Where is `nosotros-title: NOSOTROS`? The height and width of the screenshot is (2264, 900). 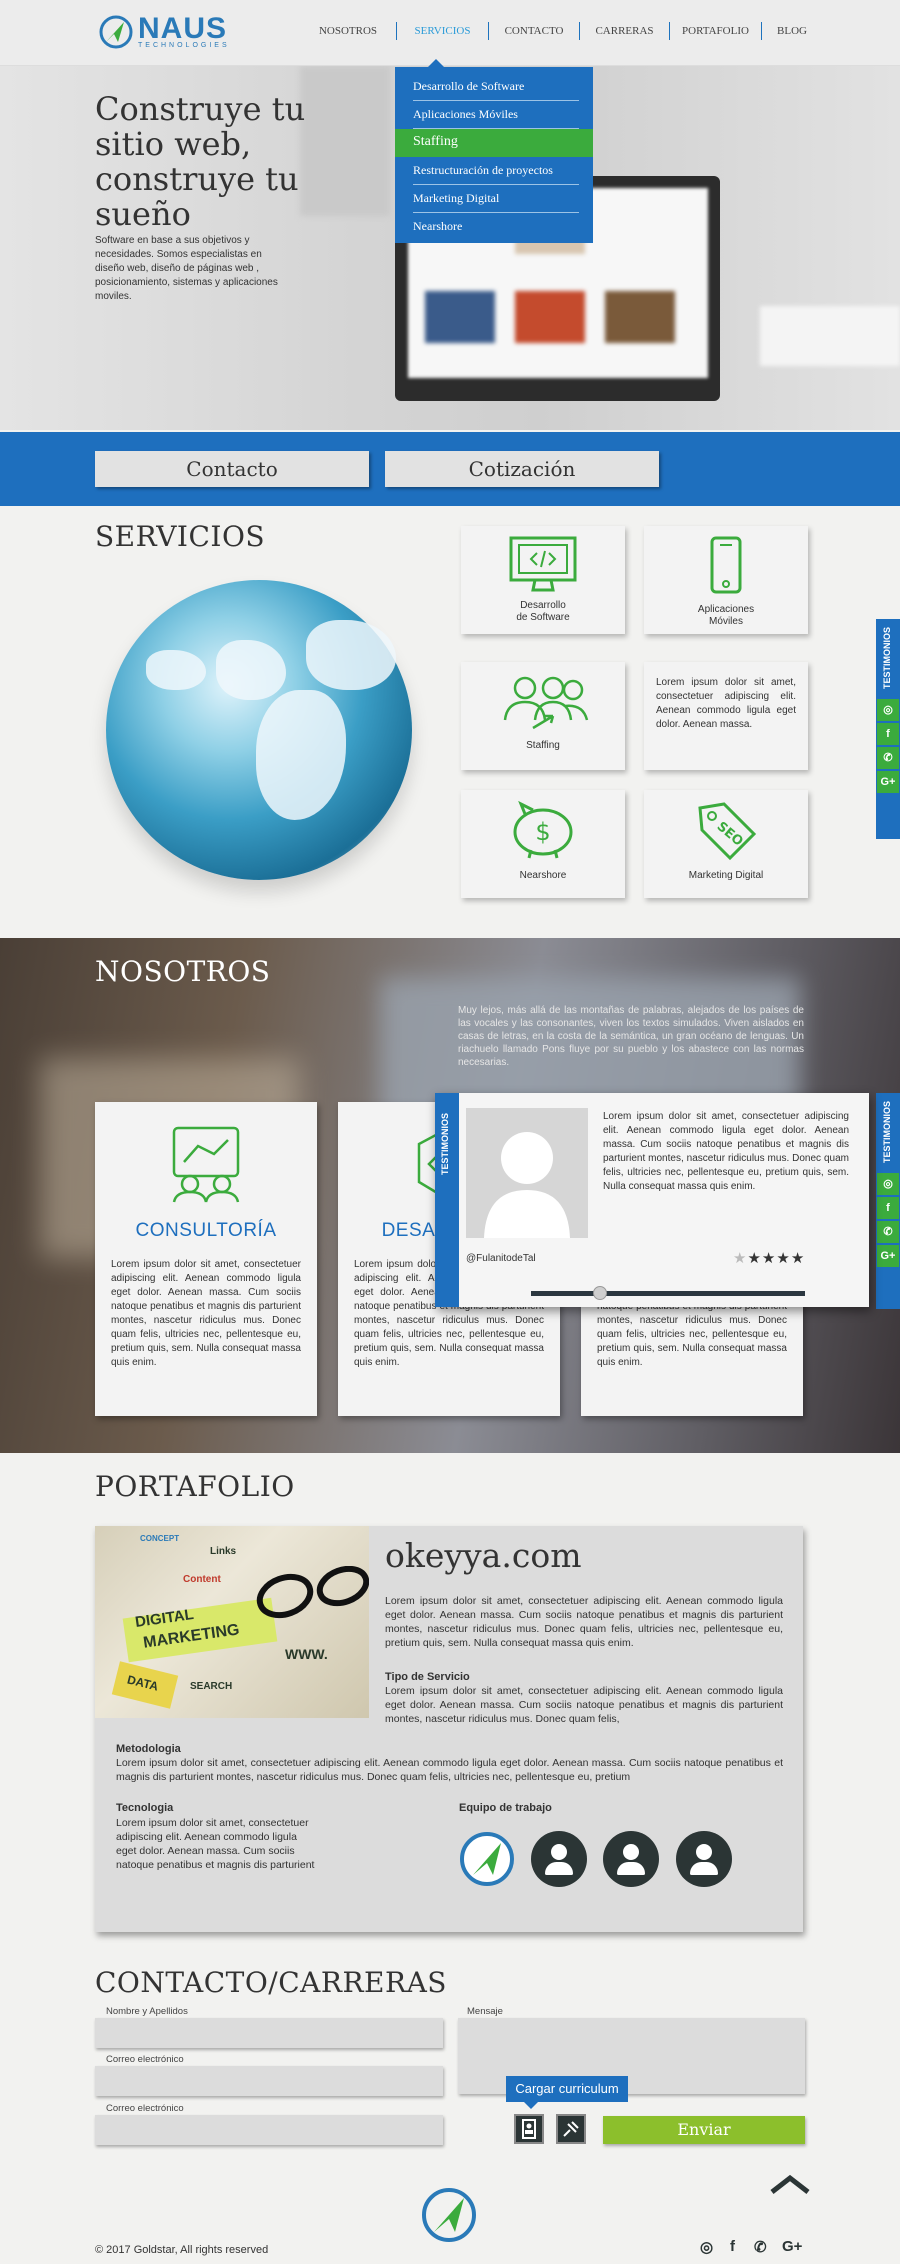 nosotros-title: NOSOTROS is located at coordinates (183, 971).